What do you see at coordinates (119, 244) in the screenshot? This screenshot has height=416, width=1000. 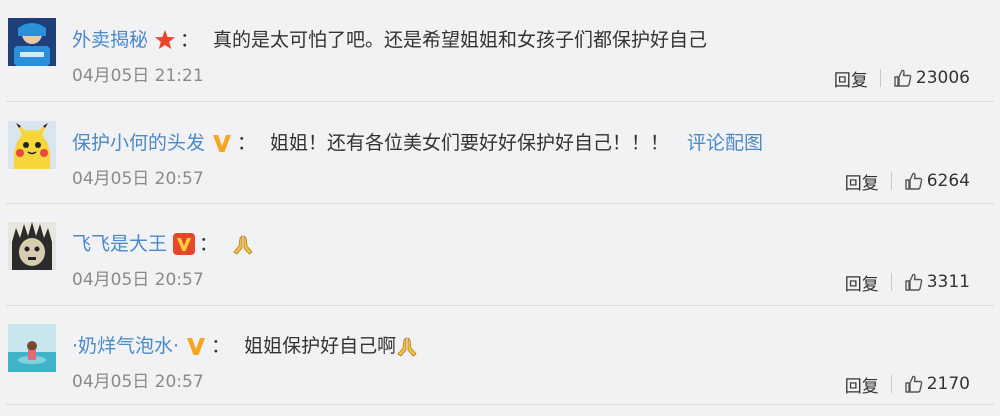 I see `username-link: 飞飞是大王` at bounding box center [119, 244].